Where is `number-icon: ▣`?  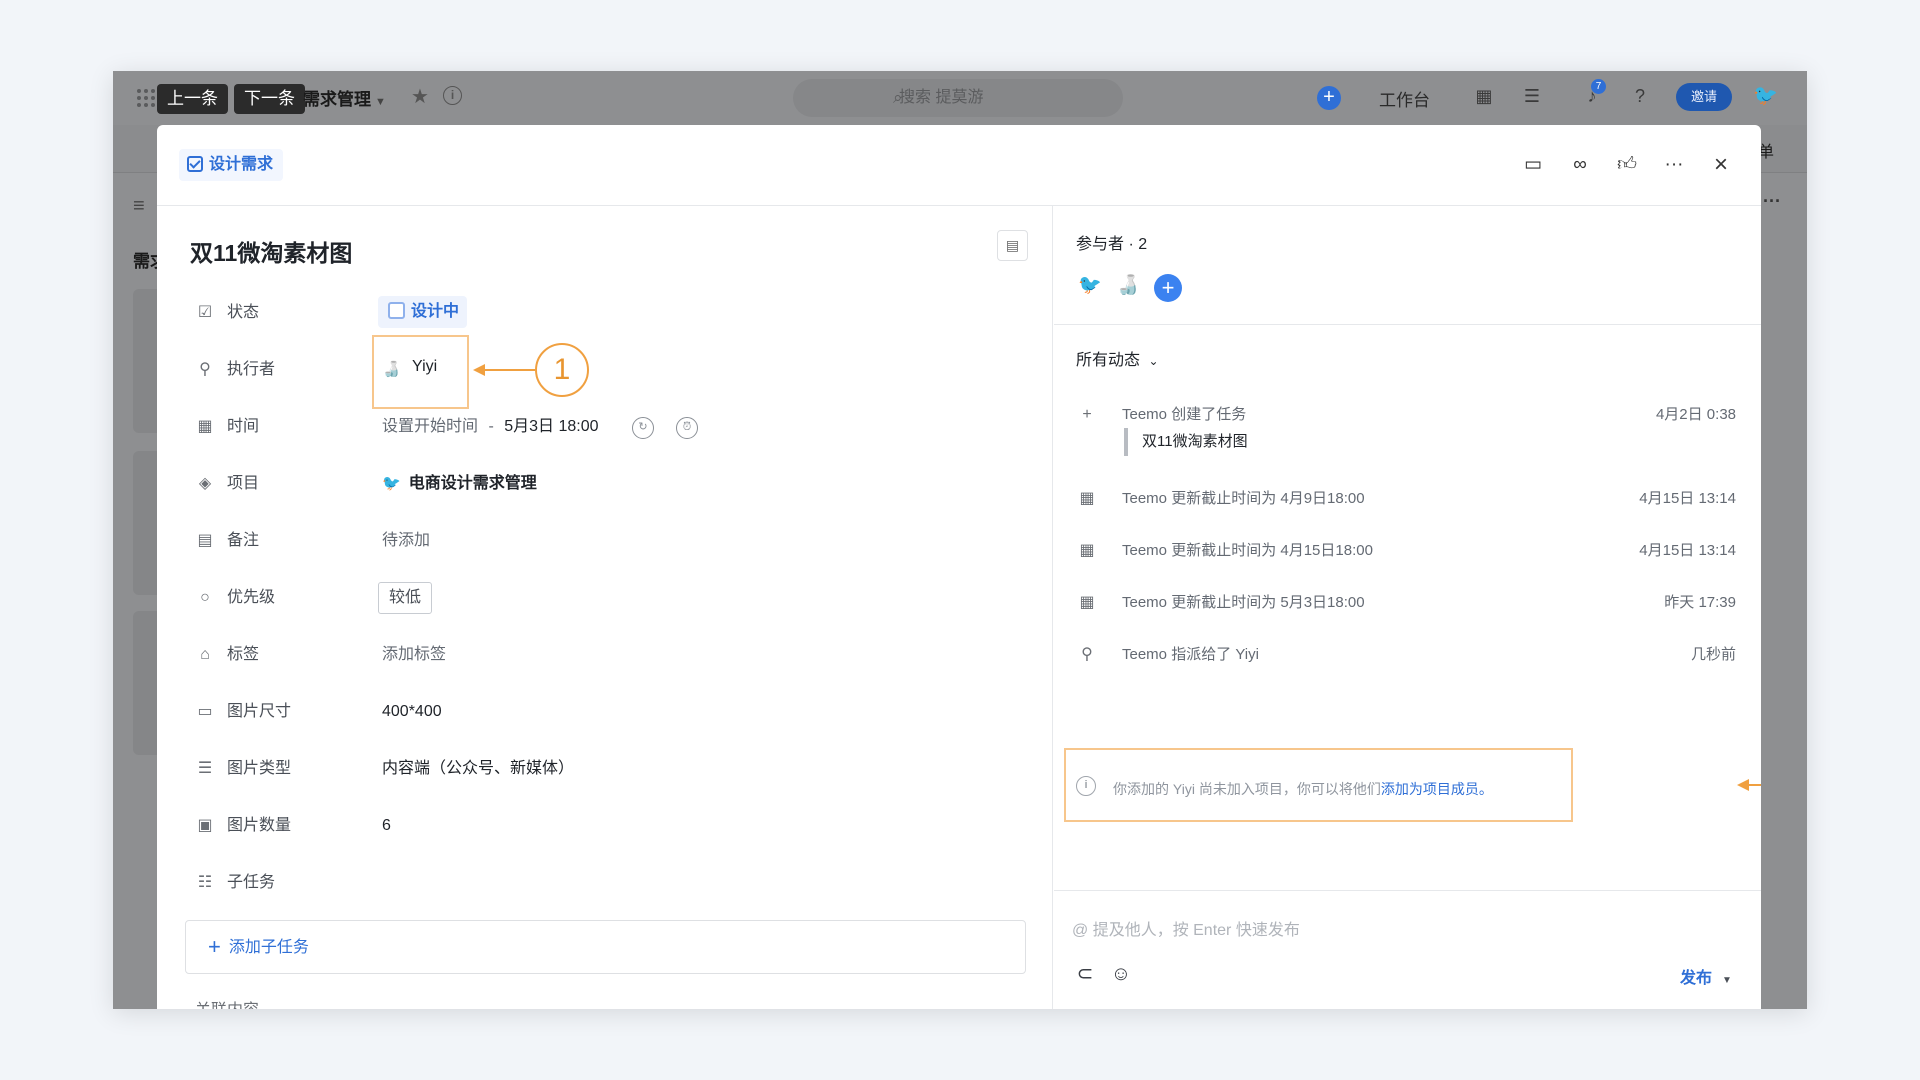 number-icon: ▣ is located at coordinates (205, 825).